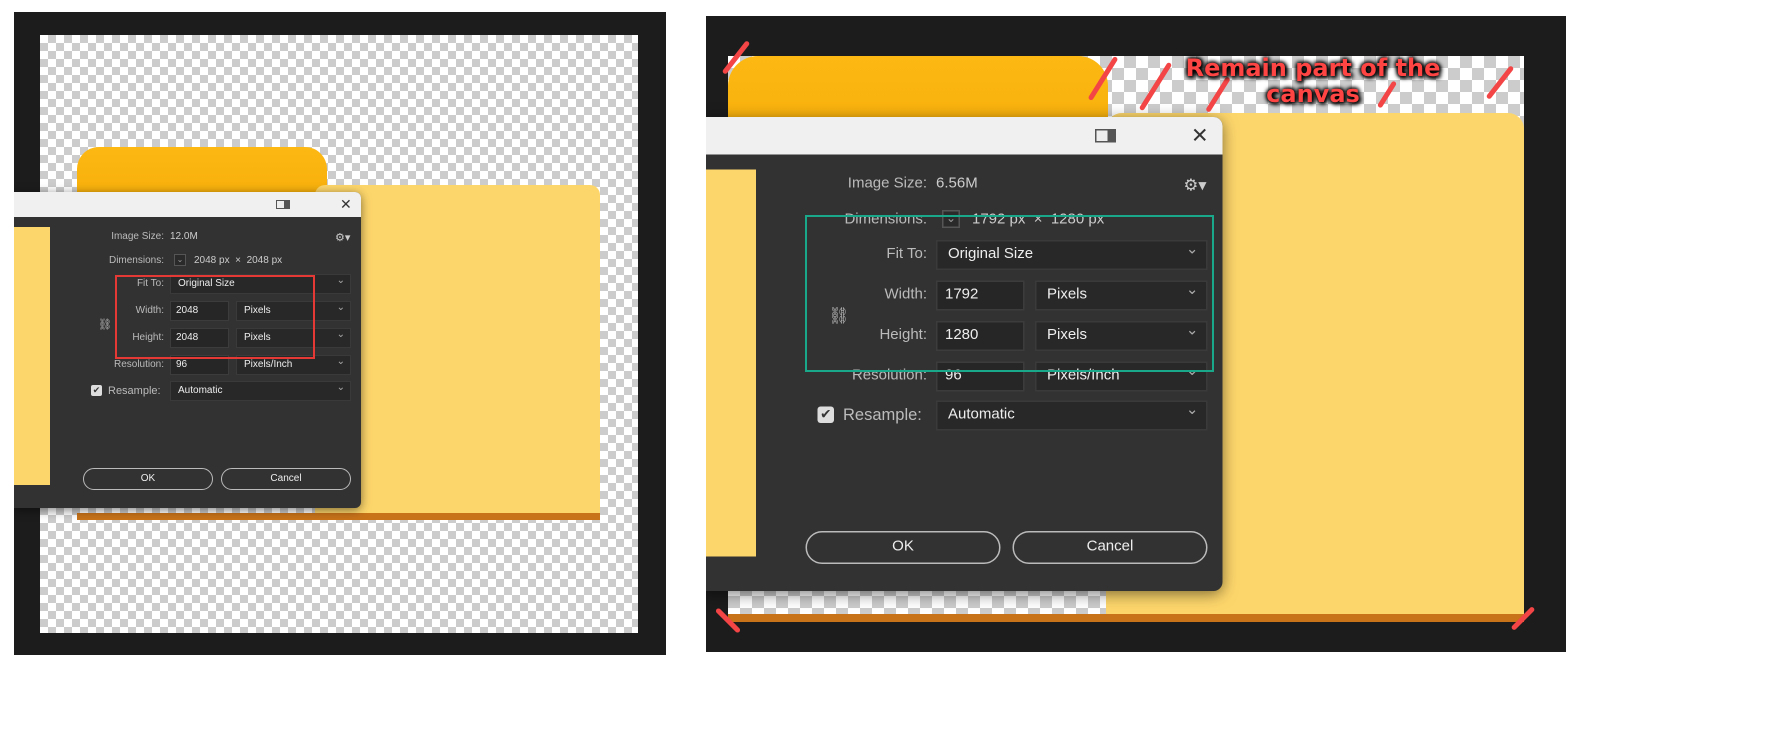 The image size is (1767, 738). I want to click on annotation-line: Remain part of the, so click(1313, 68).